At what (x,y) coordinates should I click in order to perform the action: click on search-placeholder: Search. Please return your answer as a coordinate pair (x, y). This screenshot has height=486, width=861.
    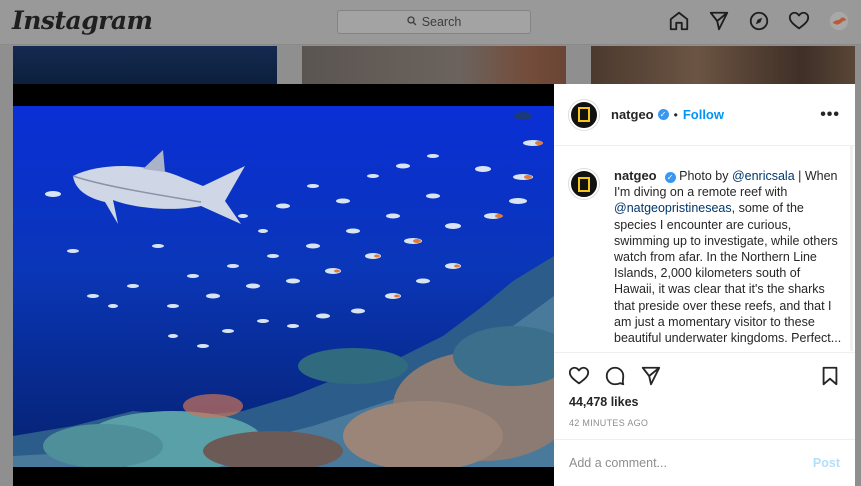
    Looking at the image, I should click on (441, 22).